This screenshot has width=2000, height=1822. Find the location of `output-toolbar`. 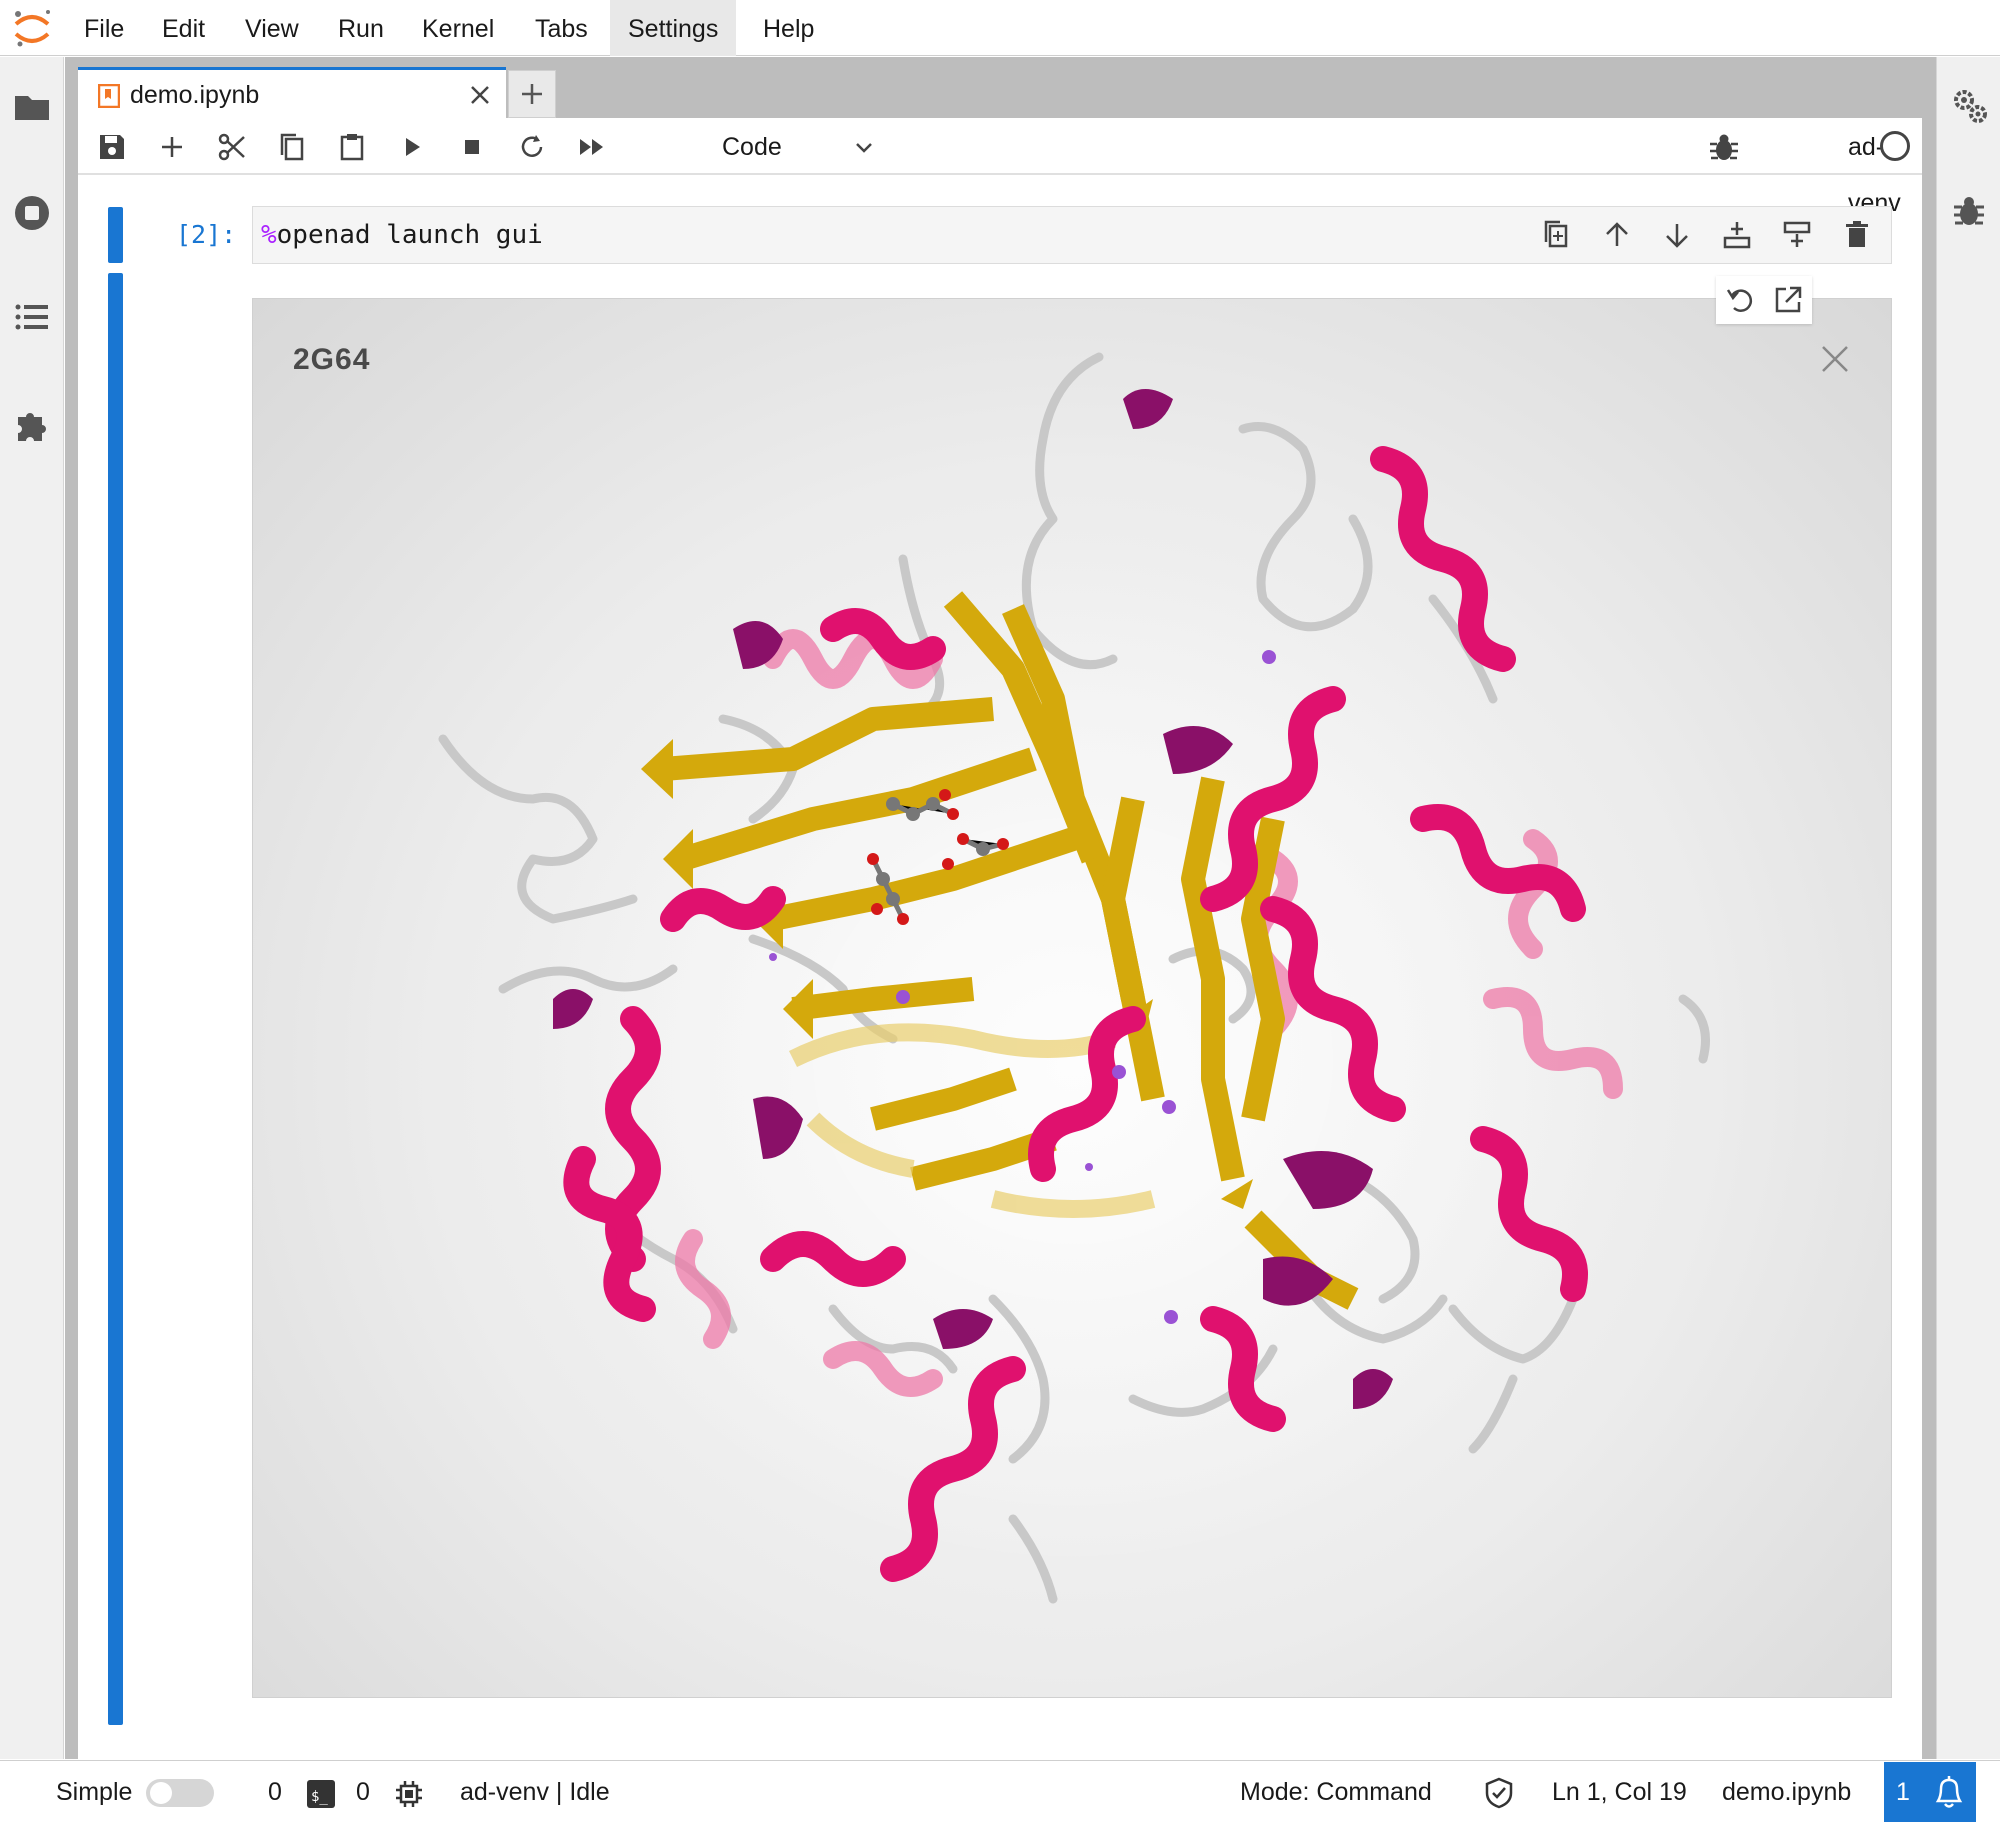

output-toolbar is located at coordinates (1764, 300).